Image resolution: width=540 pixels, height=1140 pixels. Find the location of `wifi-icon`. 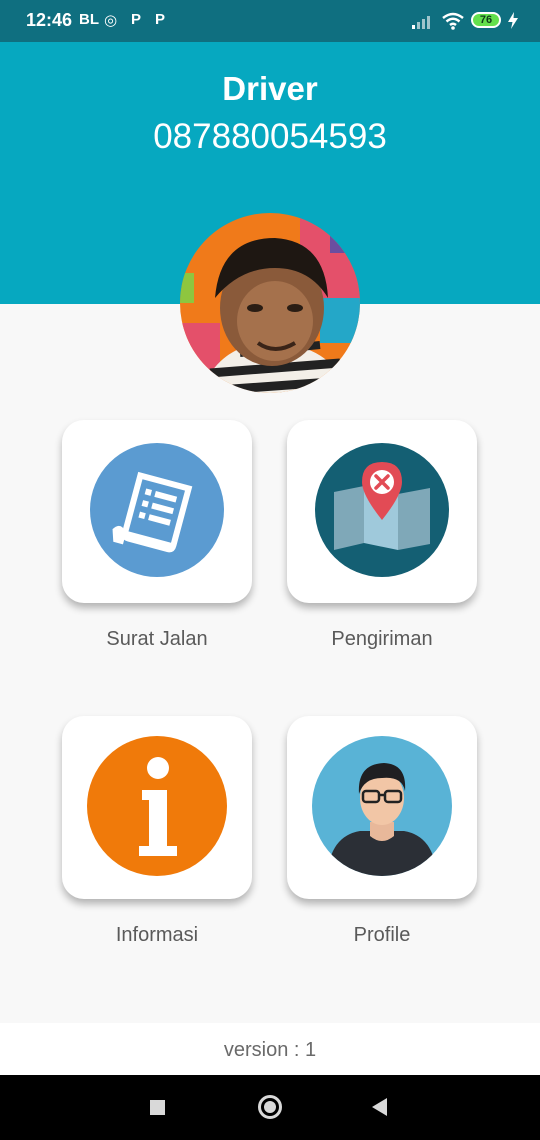

wifi-icon is located at coordinates (453, 21).